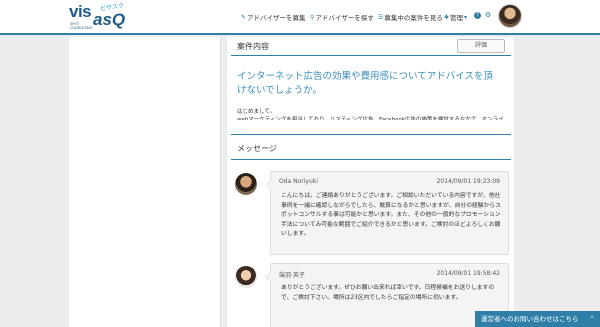  What do you see at coordinates (257, 148) in the screenshot?
I see `messages-section-title: メッセージ` at bounding box center [257, 148].